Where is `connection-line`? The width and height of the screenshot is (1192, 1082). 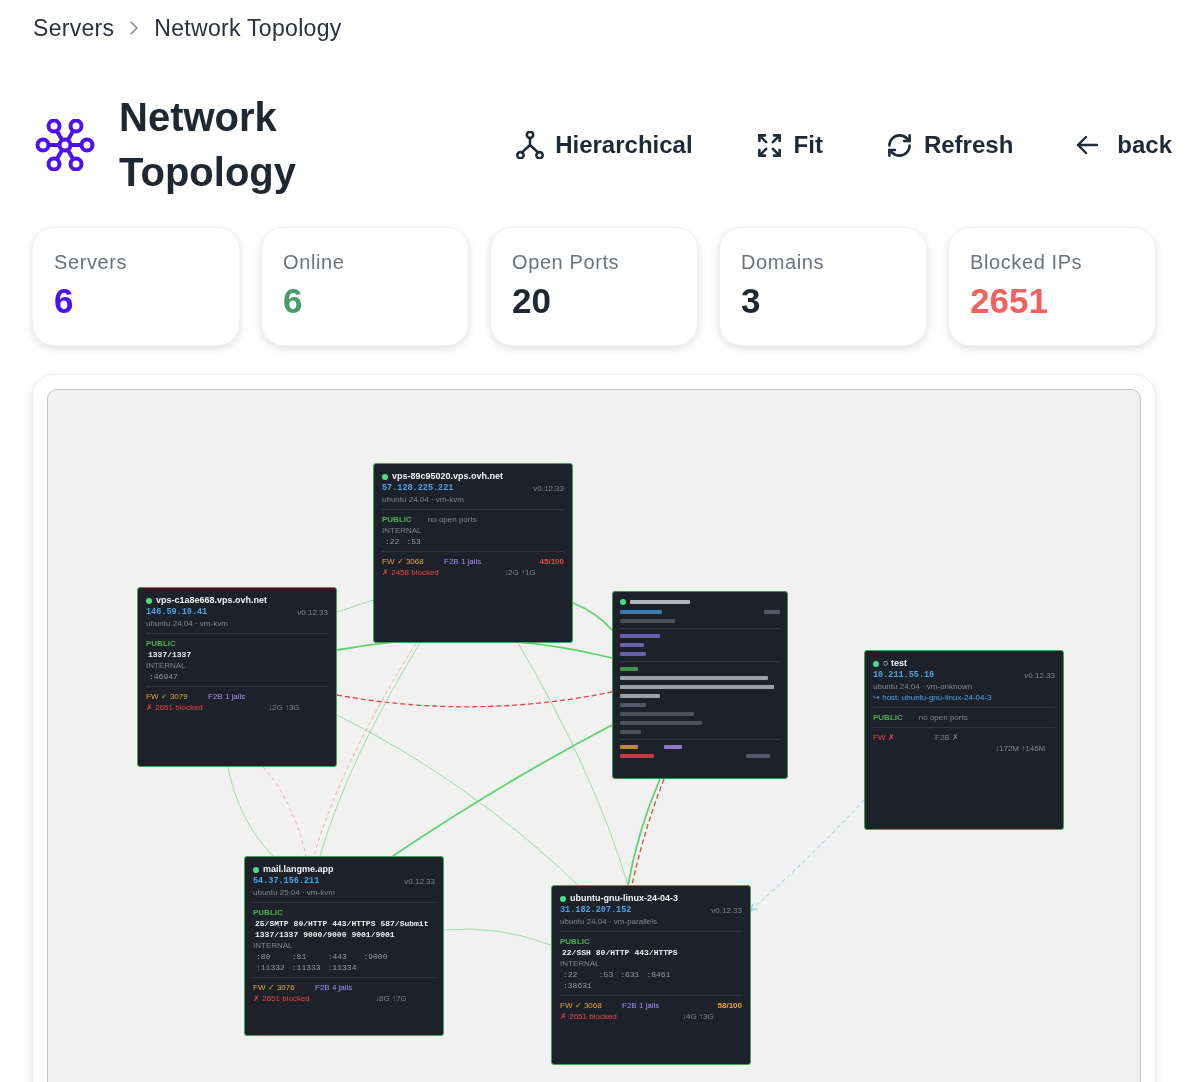
connection-line is located at coordinates (592, 616).